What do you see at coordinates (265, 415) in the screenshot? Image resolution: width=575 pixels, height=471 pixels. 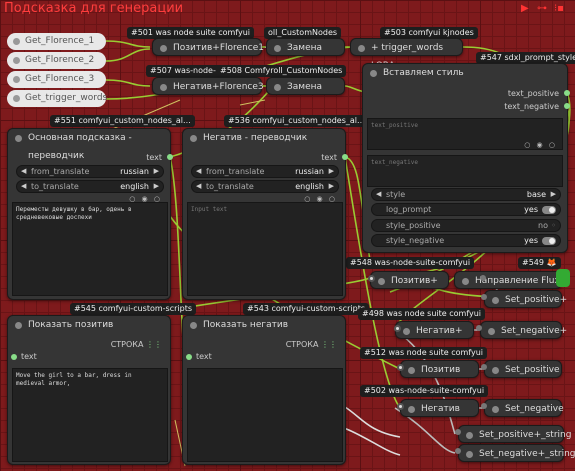 I see `textarea-show-negative` at bounding box center [265, 415].